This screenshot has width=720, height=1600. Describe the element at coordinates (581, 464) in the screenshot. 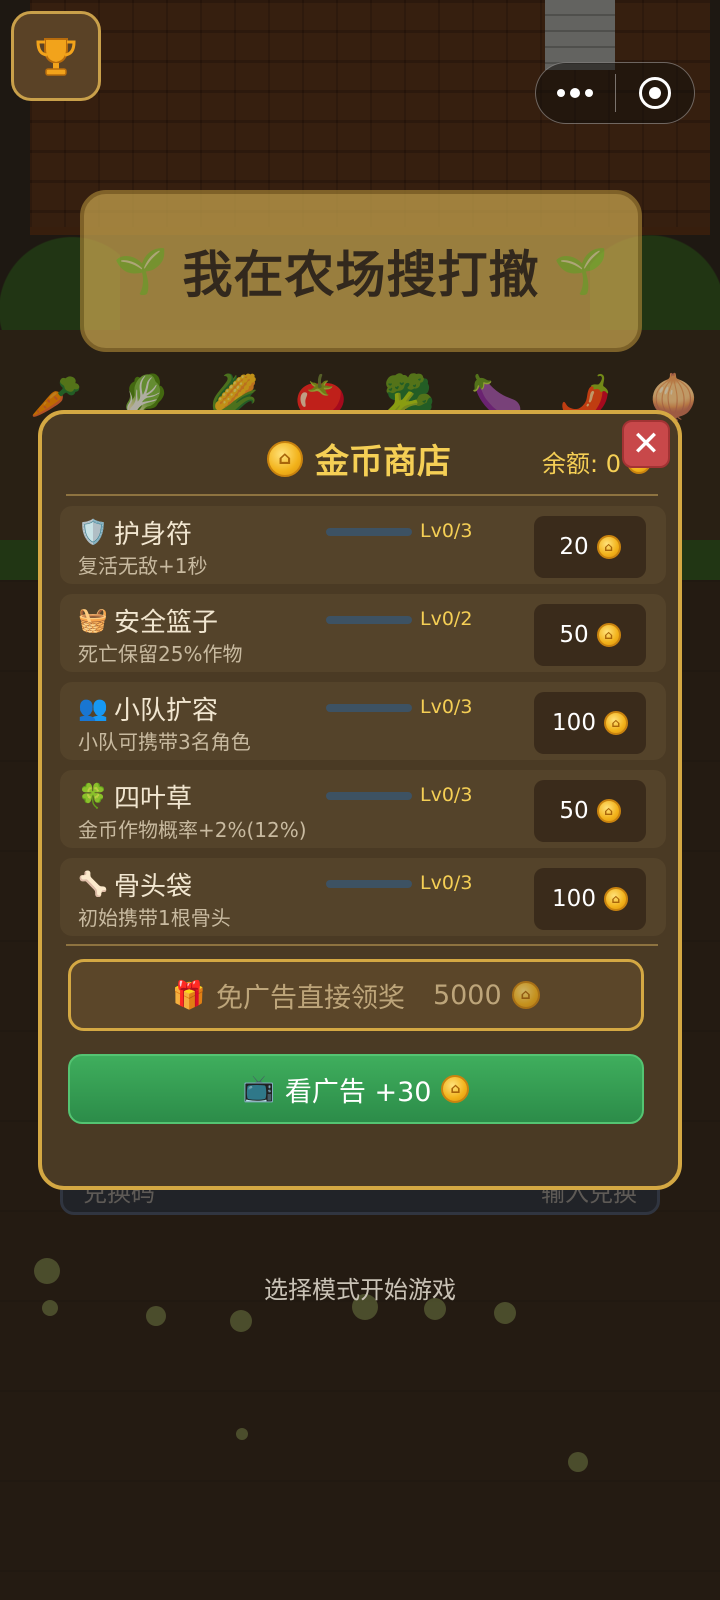

I see `balance-label: 余额: 0` at that location.